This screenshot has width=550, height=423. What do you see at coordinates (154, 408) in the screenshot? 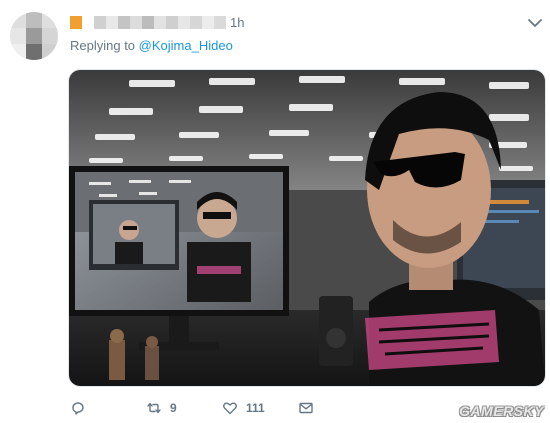
I see `retweet-icon` at bounding box center [154, 408].